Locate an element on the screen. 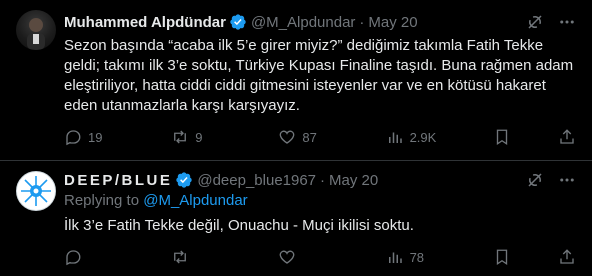  action-bar: 78 is located at coordinates (320, 257).